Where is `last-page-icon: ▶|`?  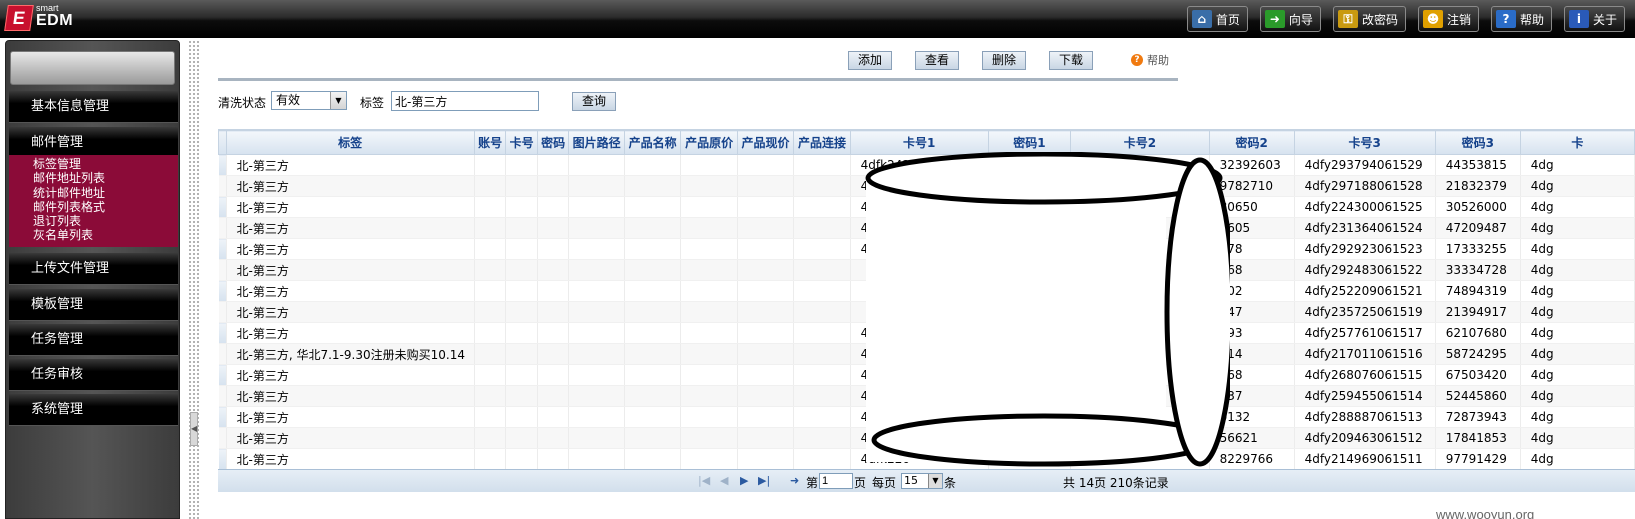
last-page-icon: ▶| is located at coordinates (764, 480).